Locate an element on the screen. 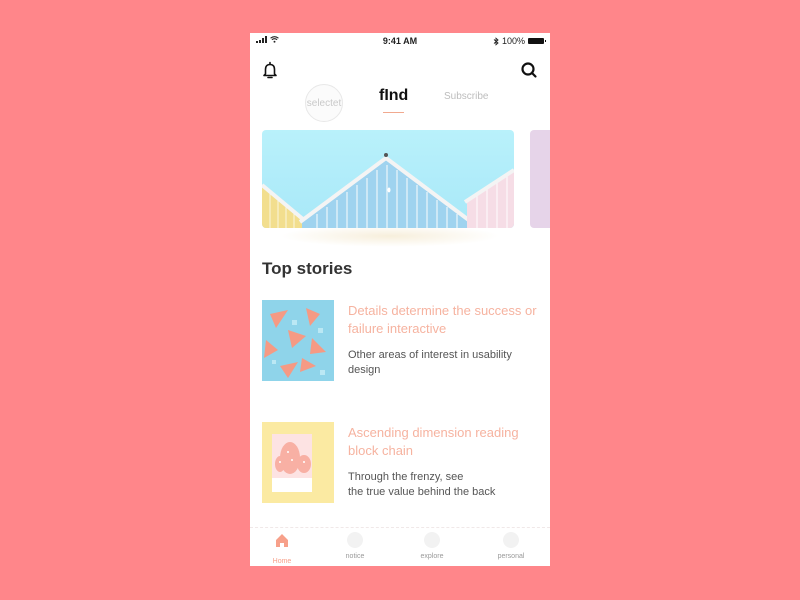 Image resolution: width=800 pixels, height=600 pixels. tabbar-label: notice is located at coordinates (355, 556).